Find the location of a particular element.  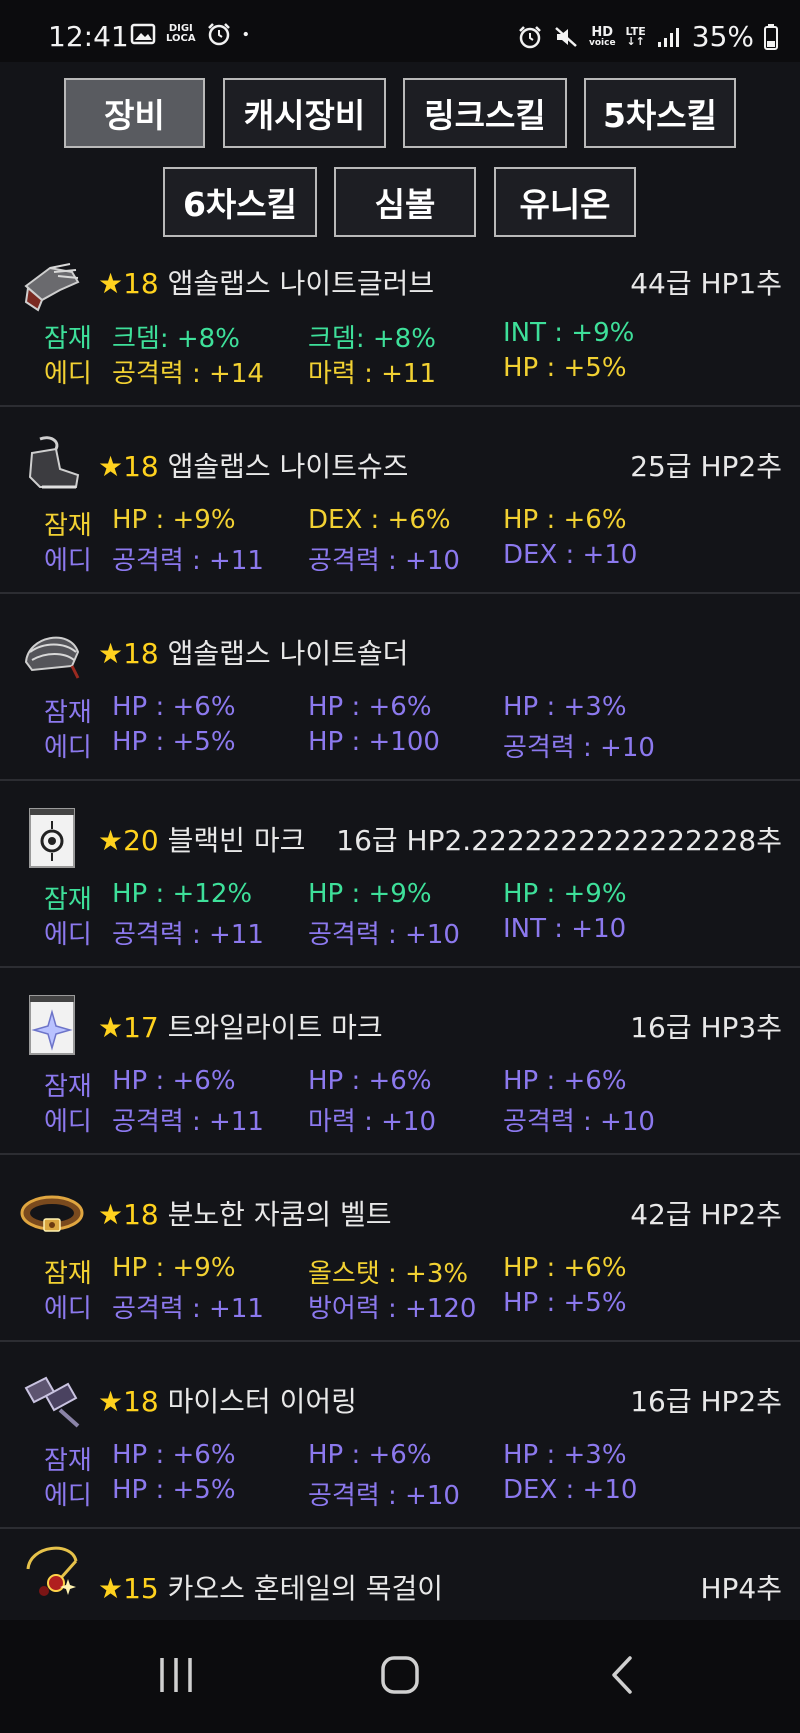

tab-link-skill: 링크스킬 is located at coordinates (485, 113).